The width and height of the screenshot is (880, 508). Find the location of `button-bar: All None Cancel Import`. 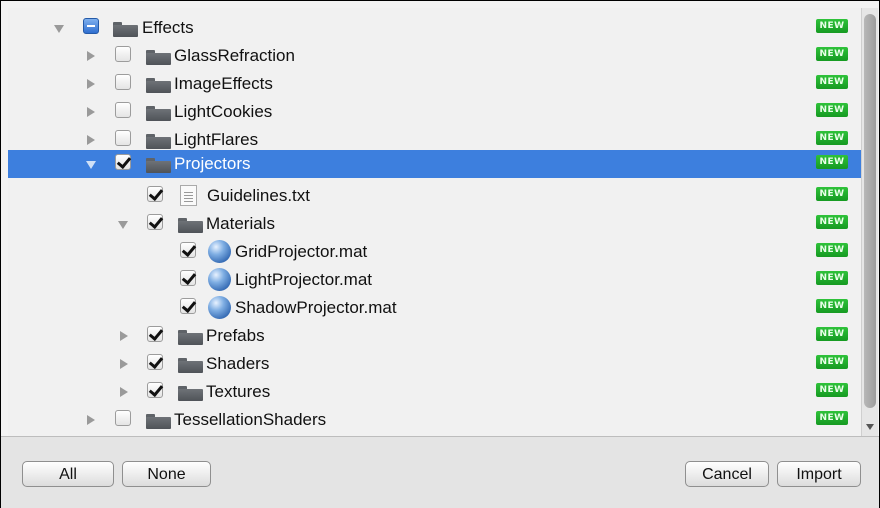

button-bar: All None Cancel Import is located at coordinates (440, 472).